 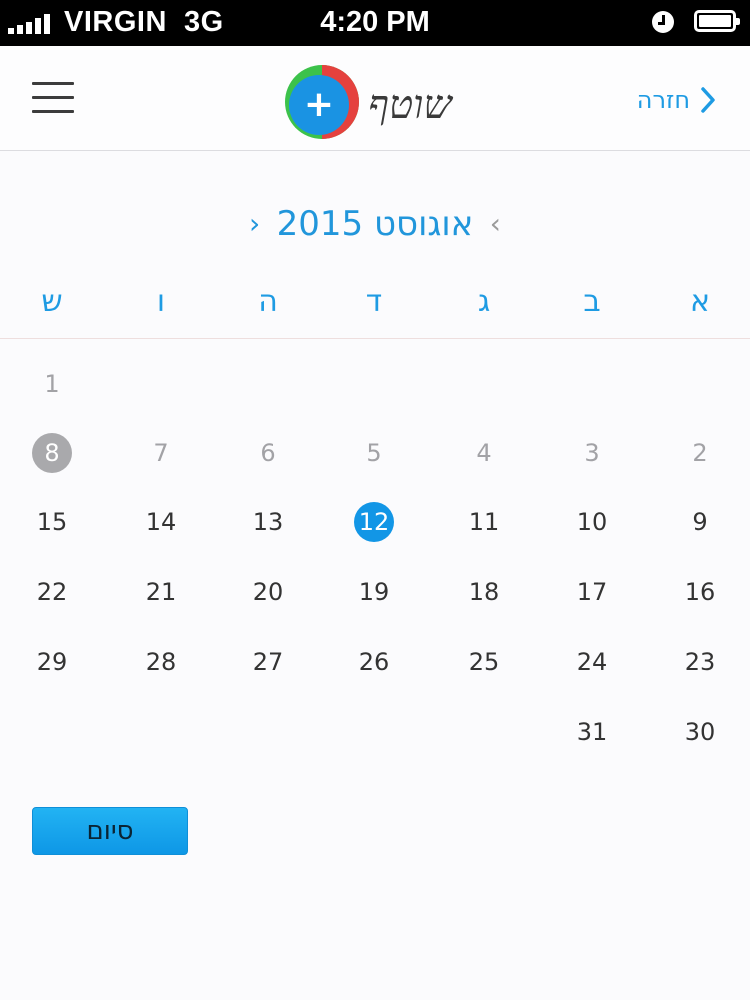 I want to click on calendar-day-number: 26, so click(x=374, y=662).